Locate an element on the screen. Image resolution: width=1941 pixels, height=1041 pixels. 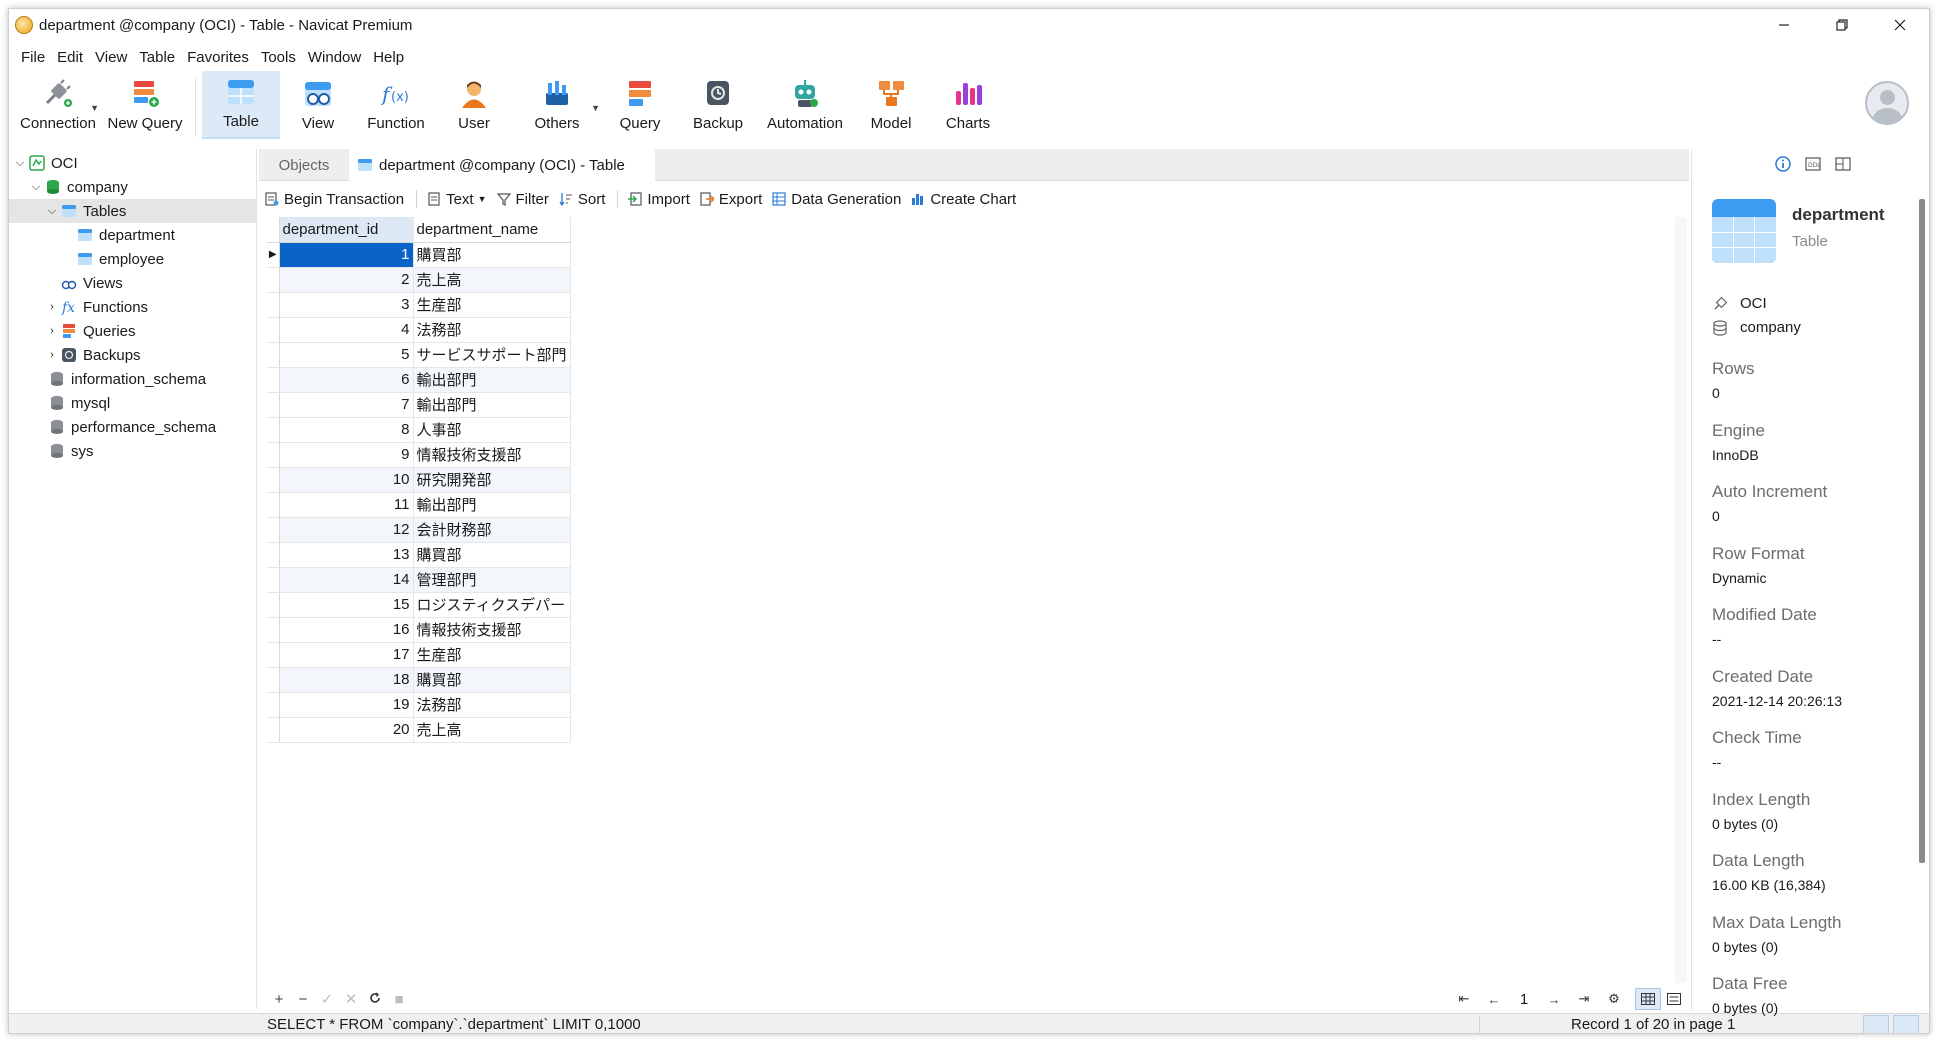
row-indicator: ▶ is located at coordinates (273, 255).